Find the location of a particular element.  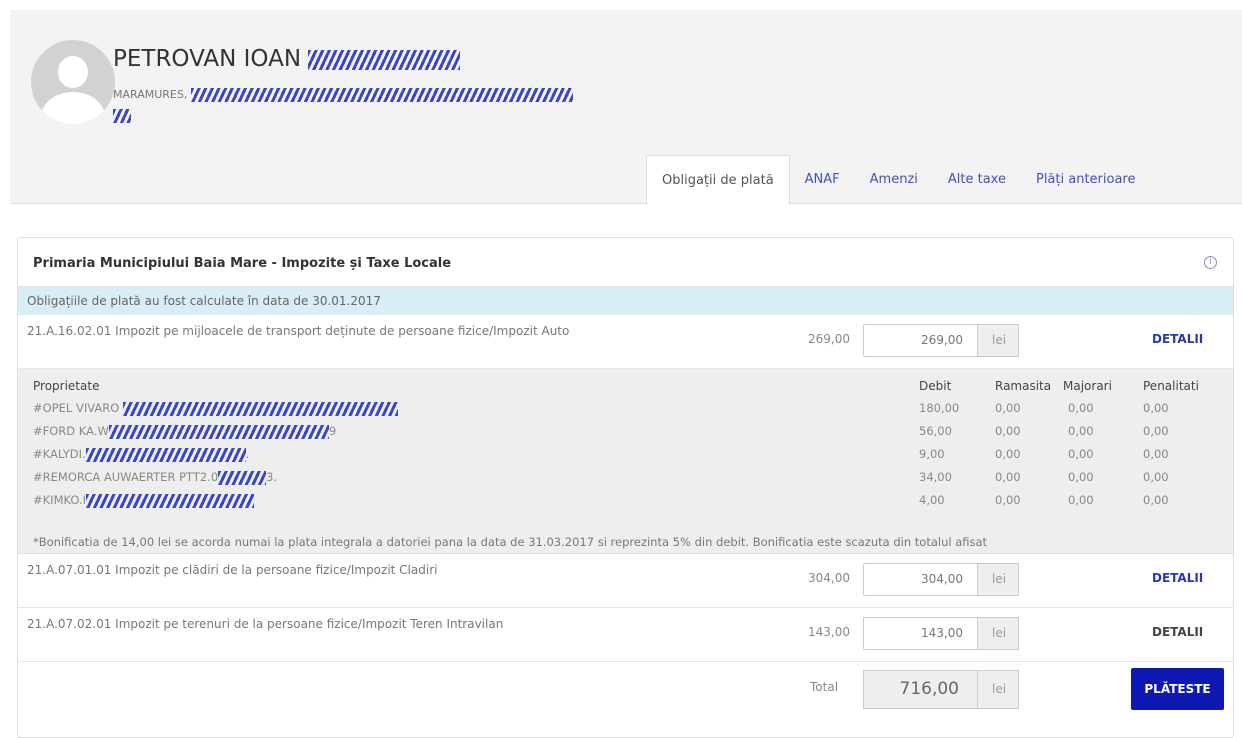

debit-value: 4,00 is located at coordinates (932, 500).